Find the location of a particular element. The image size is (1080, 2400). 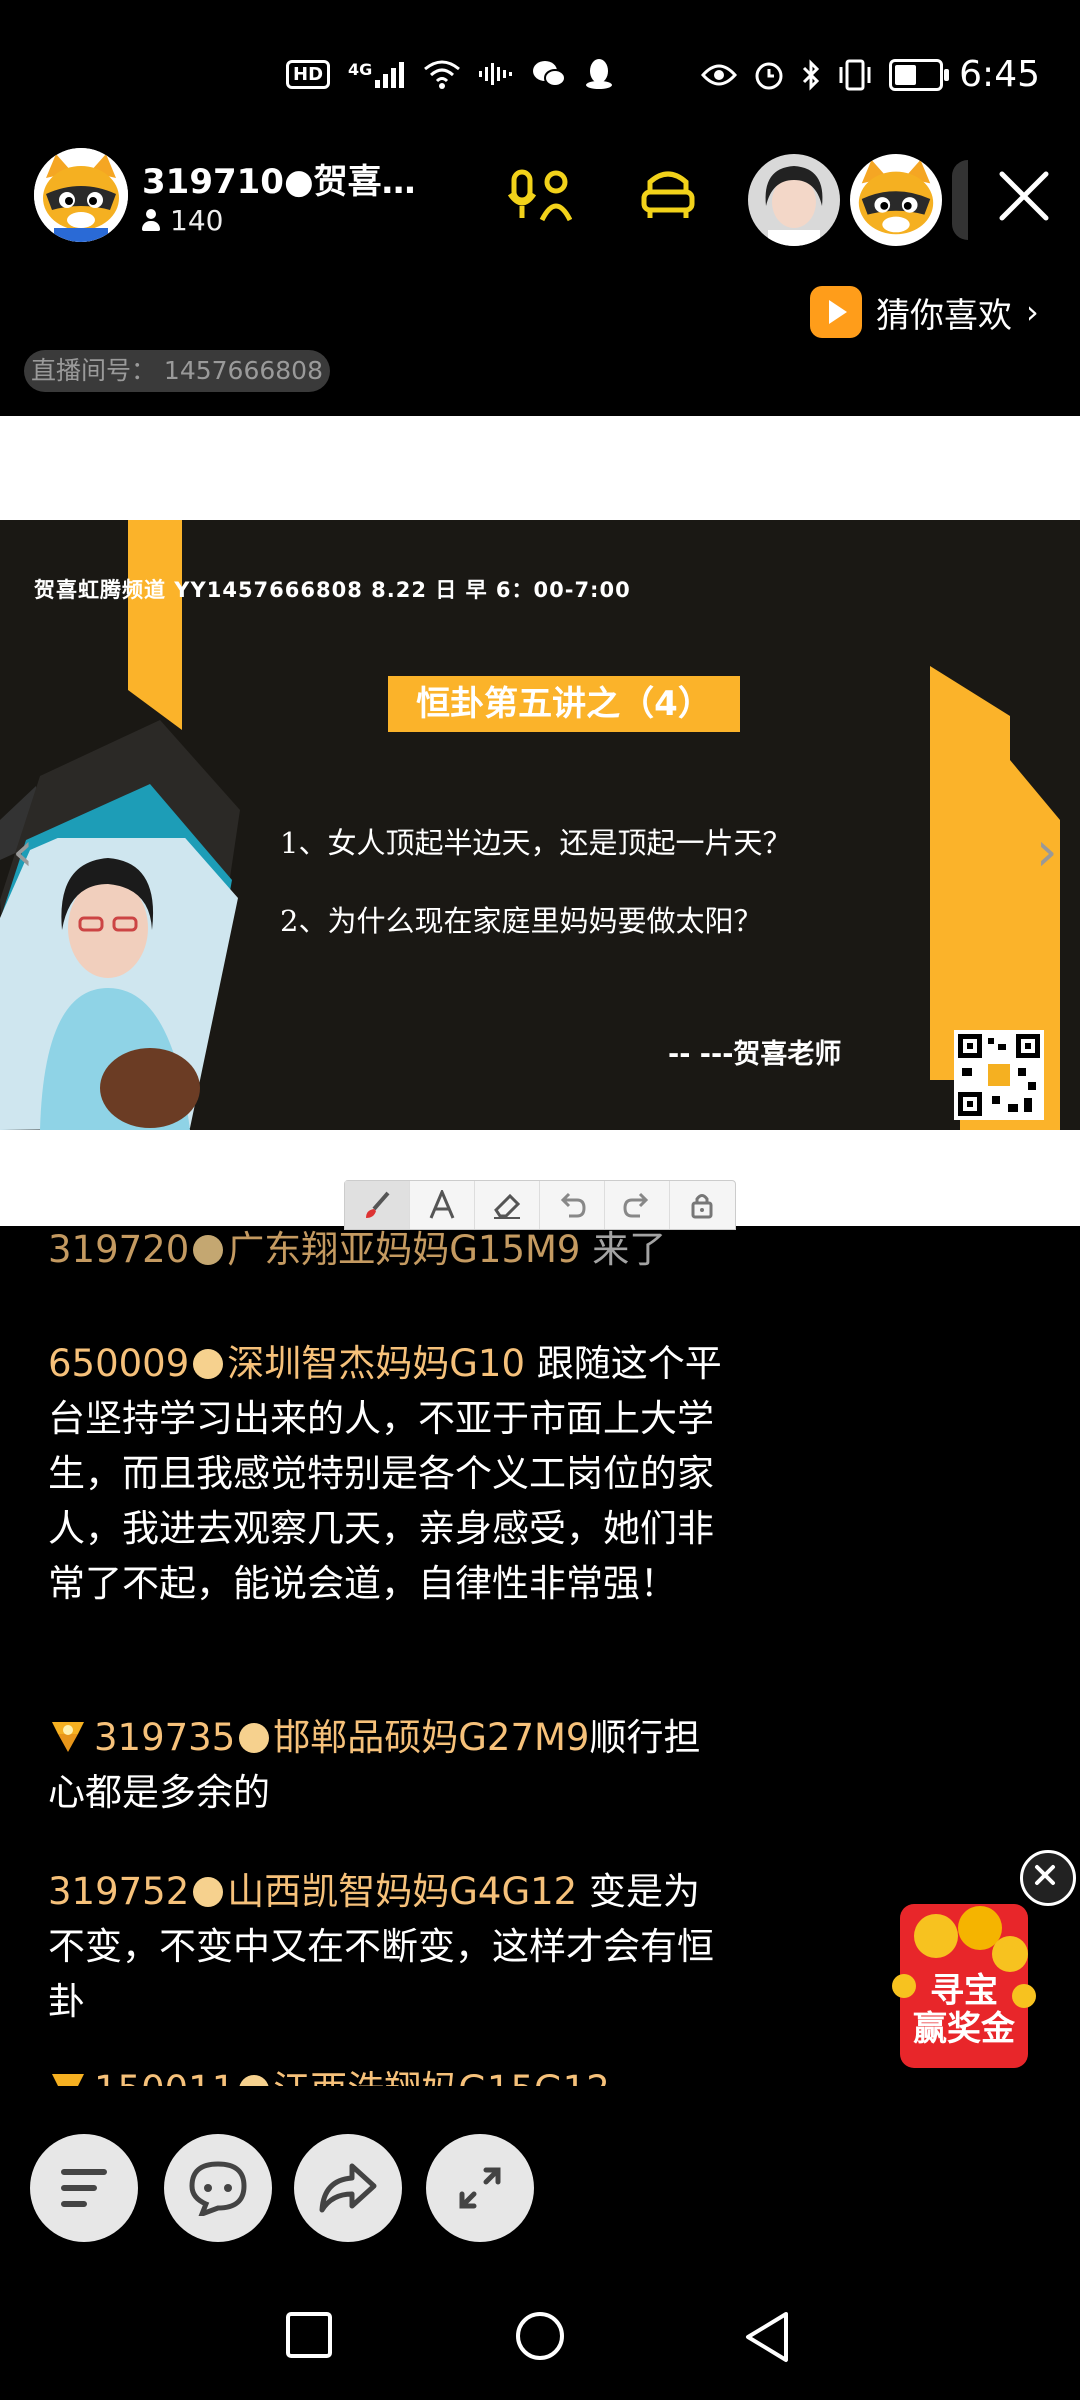

status-bar: HD 4G 6:45 is located at coordinates (540, 75).